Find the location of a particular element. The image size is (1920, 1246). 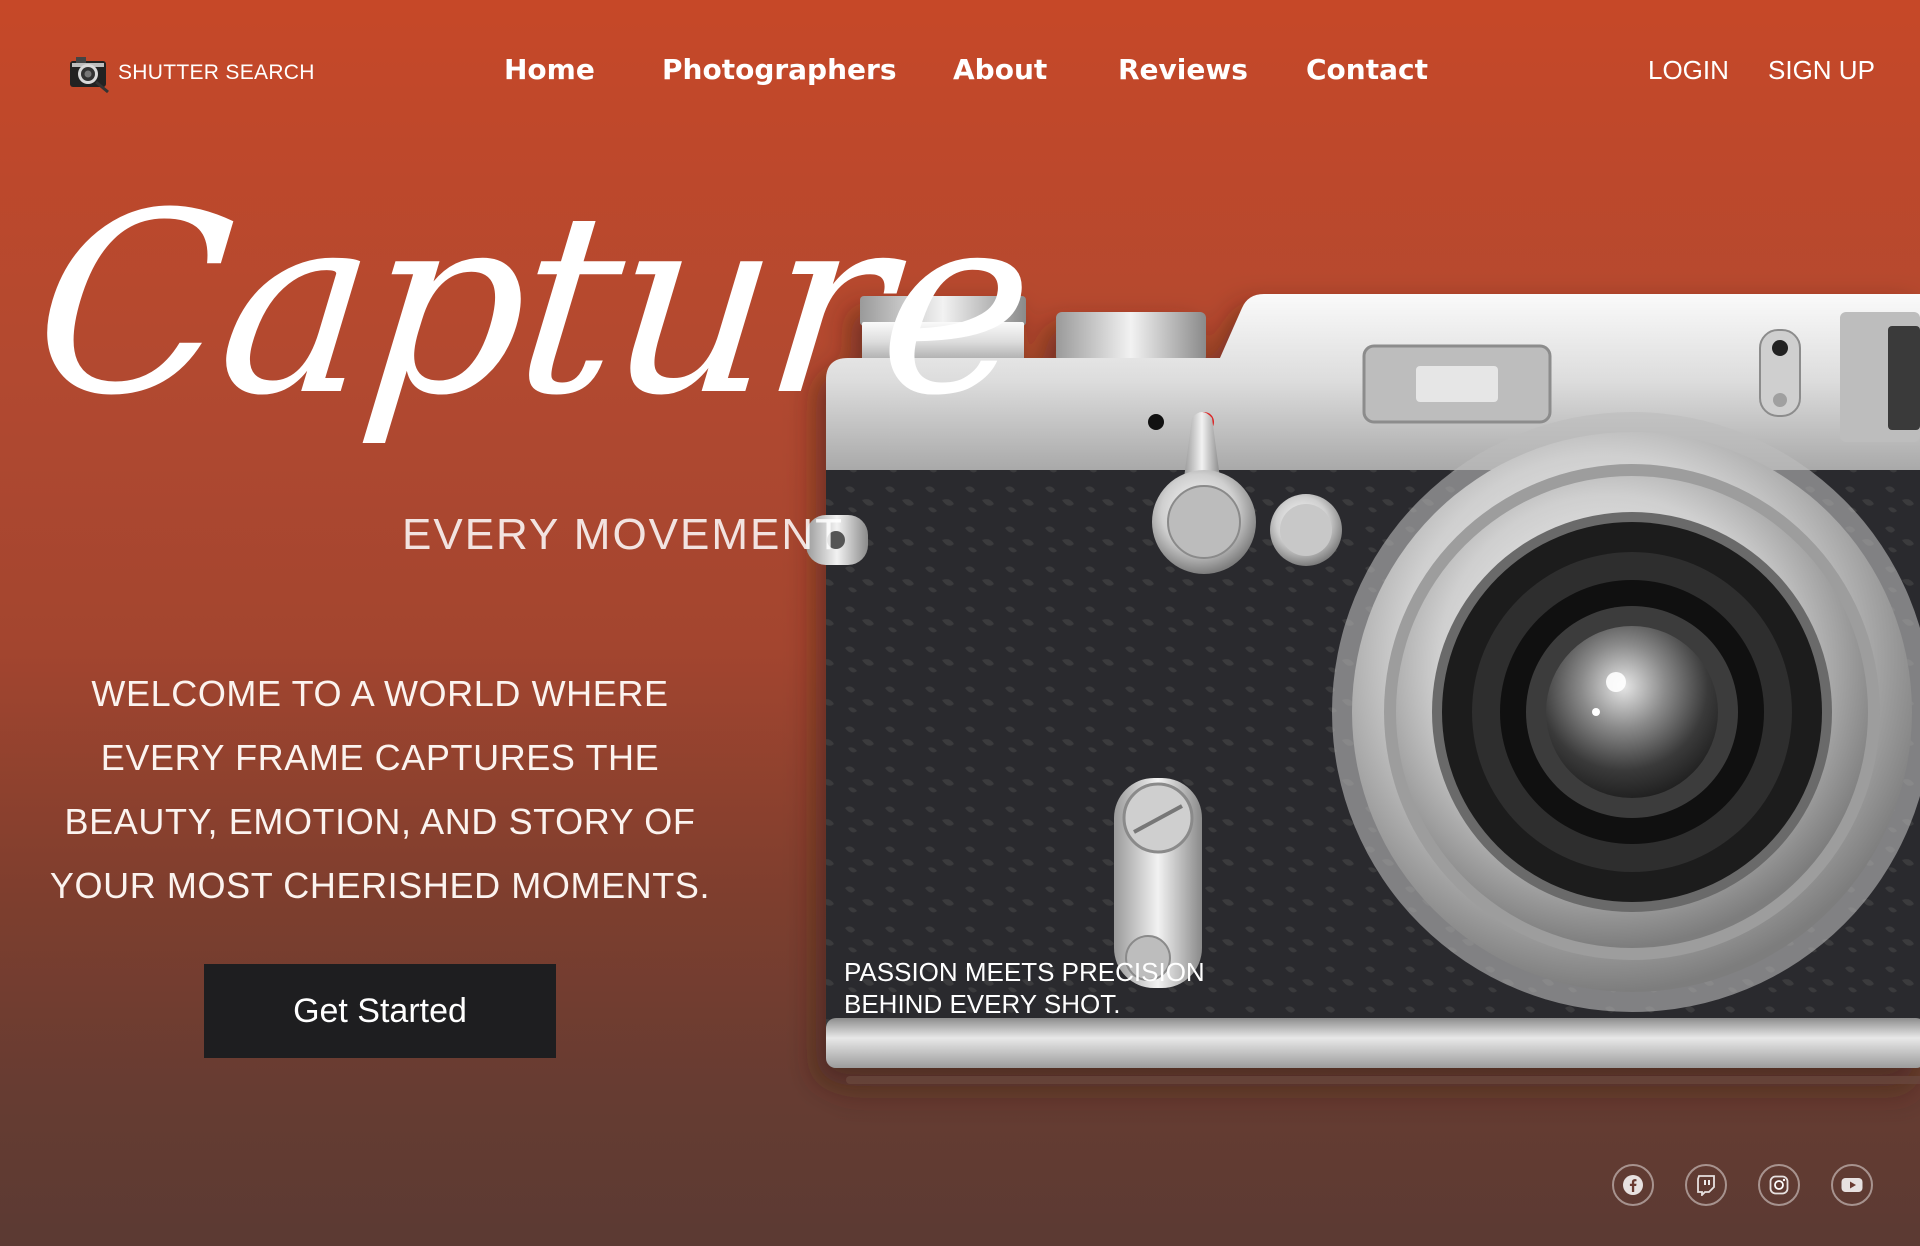

welcome-line: EVERY FRAME CAPTURES THE is located at coordinates (380, 757).